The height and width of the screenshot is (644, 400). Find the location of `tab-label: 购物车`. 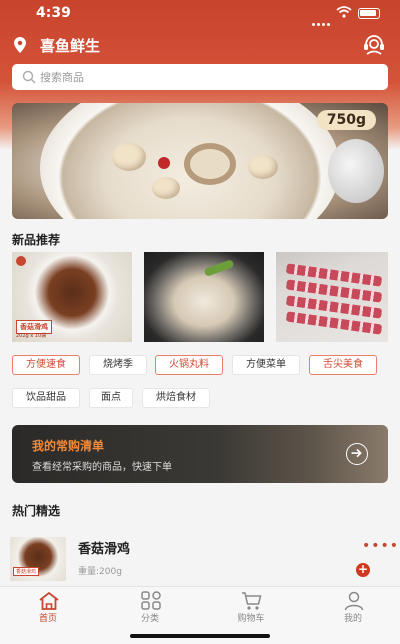

tab-label: 购物车 is located at coordinates (251, 619).